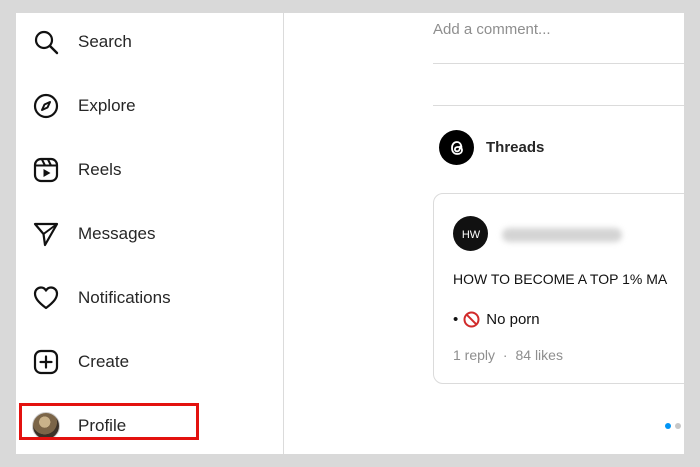 This screenshot has height=467, width=700. I want to click on threads-link: Threads, so click(491, 147).